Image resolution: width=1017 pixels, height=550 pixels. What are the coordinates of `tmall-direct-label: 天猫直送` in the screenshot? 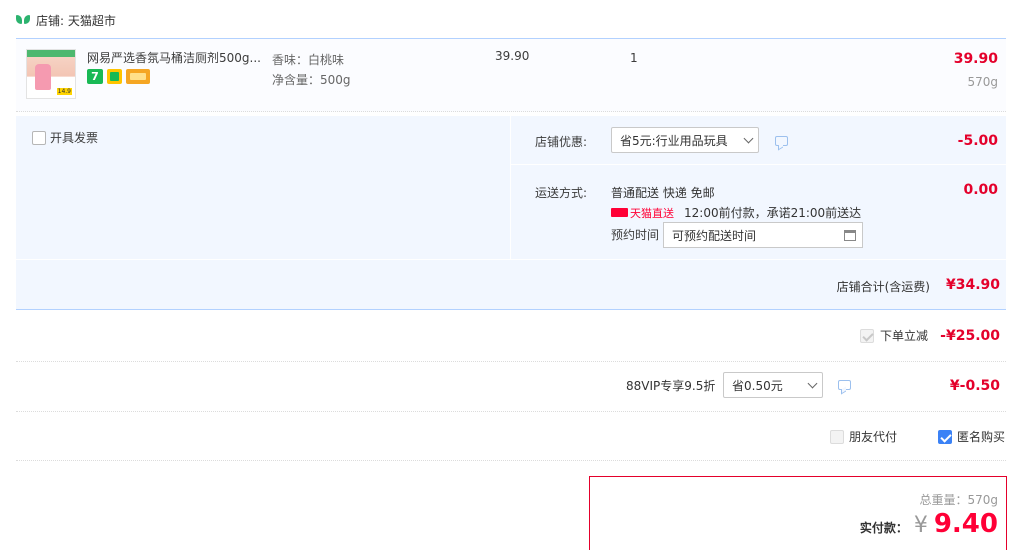 It's located at (652, 213).